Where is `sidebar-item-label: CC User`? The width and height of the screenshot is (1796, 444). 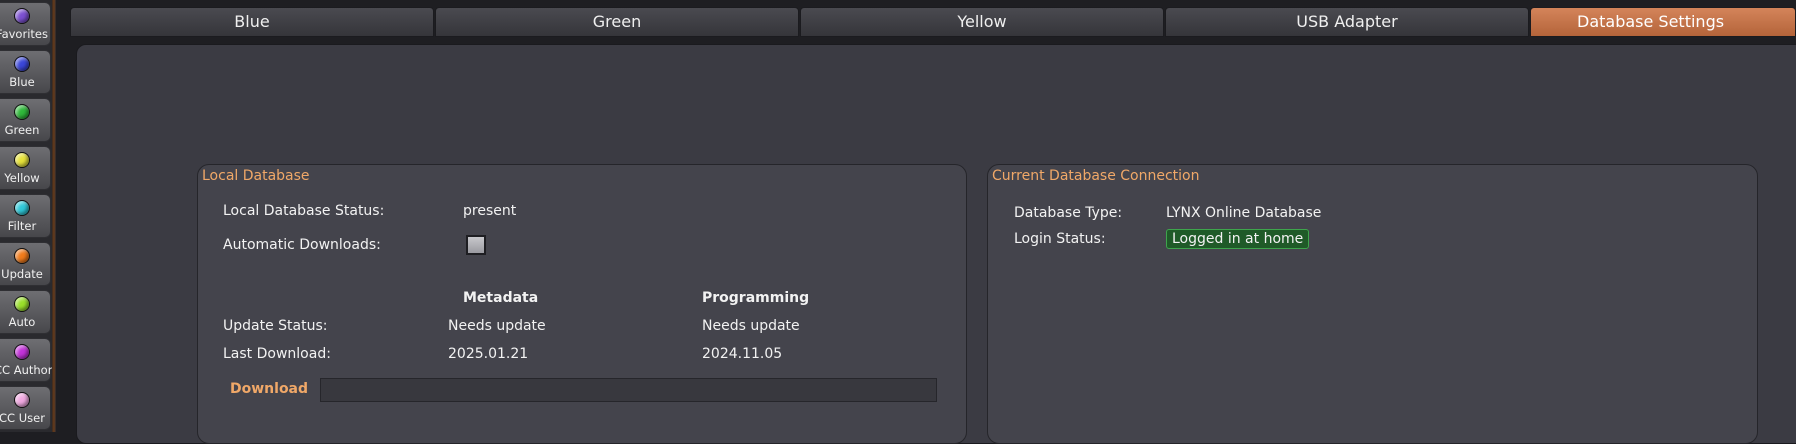
sidebar-item-label: CC User is located at coordinates (22, 418).